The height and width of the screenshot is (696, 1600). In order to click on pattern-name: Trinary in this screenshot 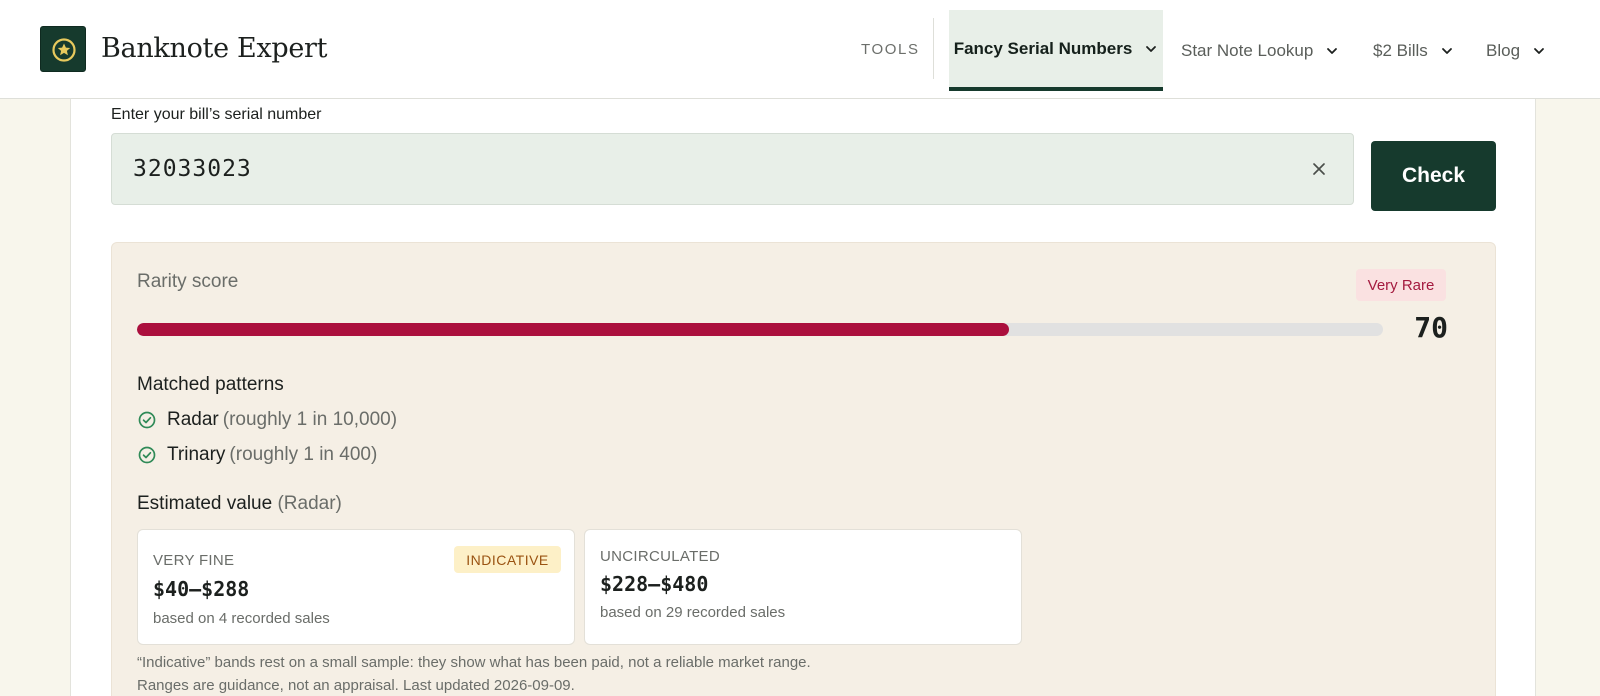, I will do `click(196, 454)`.